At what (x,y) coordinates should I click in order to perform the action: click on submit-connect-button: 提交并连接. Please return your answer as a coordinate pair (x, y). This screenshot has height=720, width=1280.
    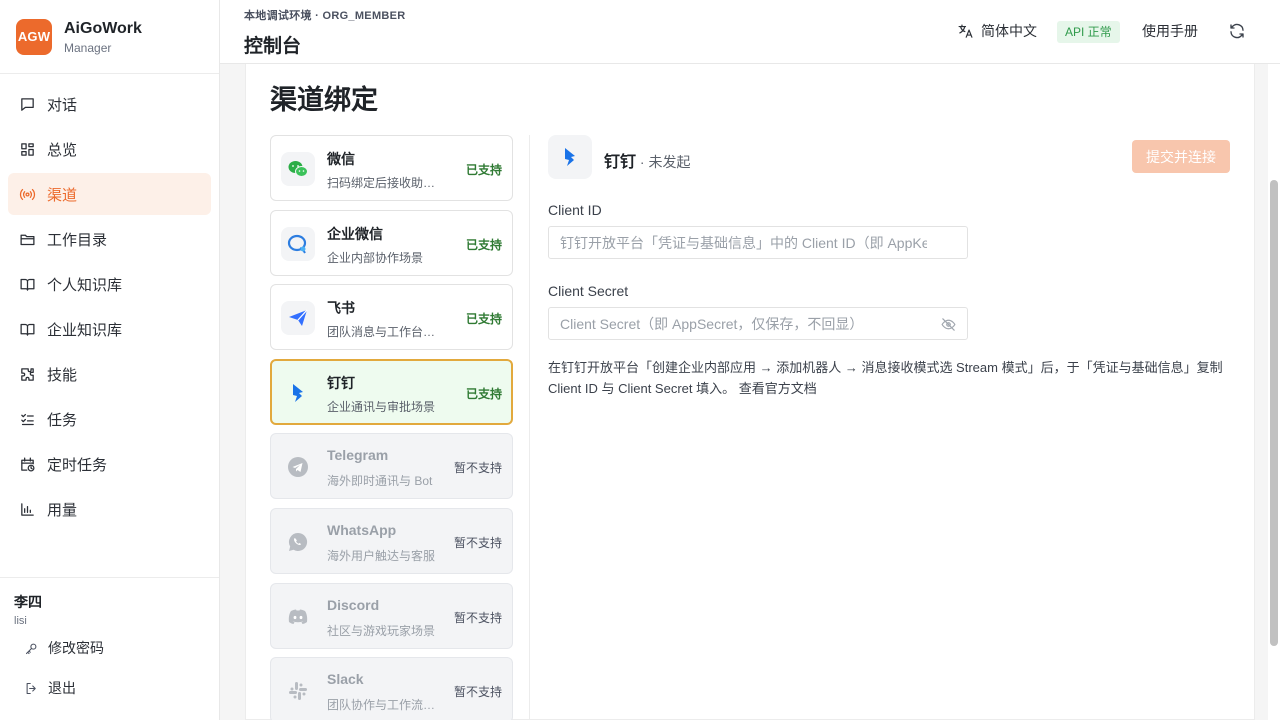
    Looking at the image, I should click on (1181, 156).